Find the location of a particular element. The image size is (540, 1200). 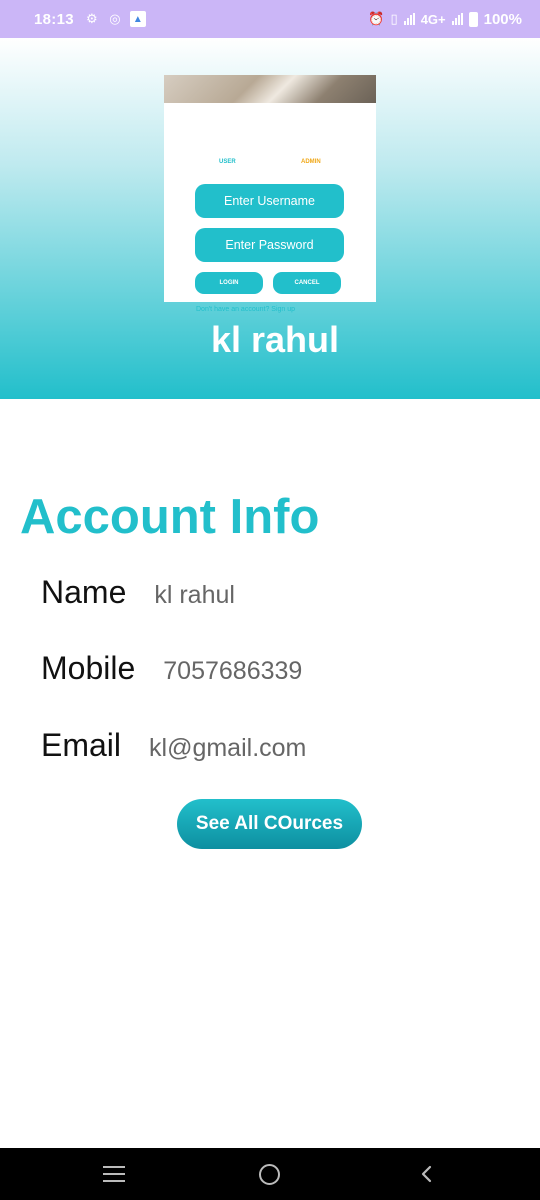

preview-username-field: Enter Username is located at coordinates (269, 201).